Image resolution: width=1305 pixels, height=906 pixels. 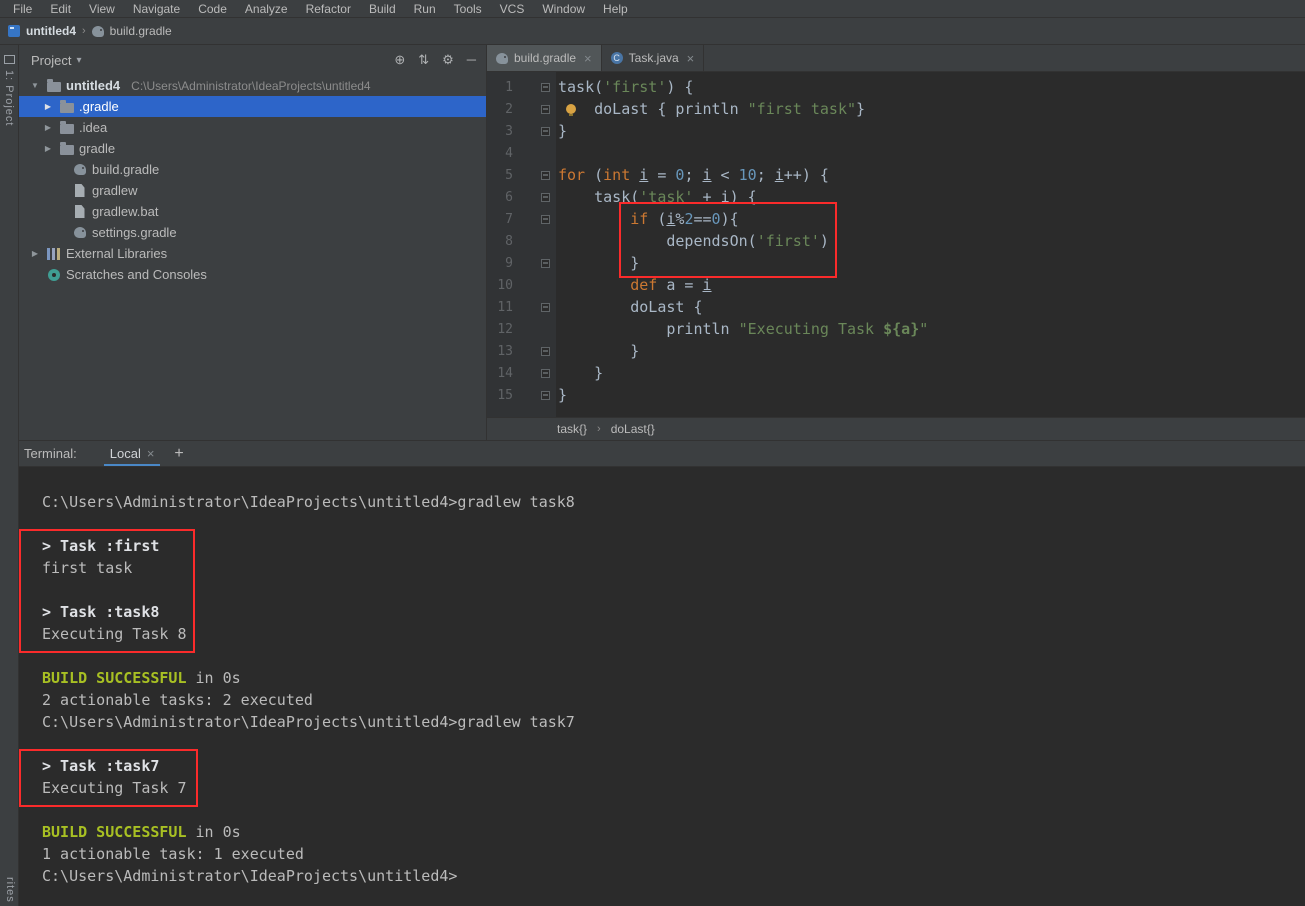 What do you see at coordinates (684, 219) in the screenshot?
I see `code-line-text: if (i%2==0){` at bounding box center [684, 219].